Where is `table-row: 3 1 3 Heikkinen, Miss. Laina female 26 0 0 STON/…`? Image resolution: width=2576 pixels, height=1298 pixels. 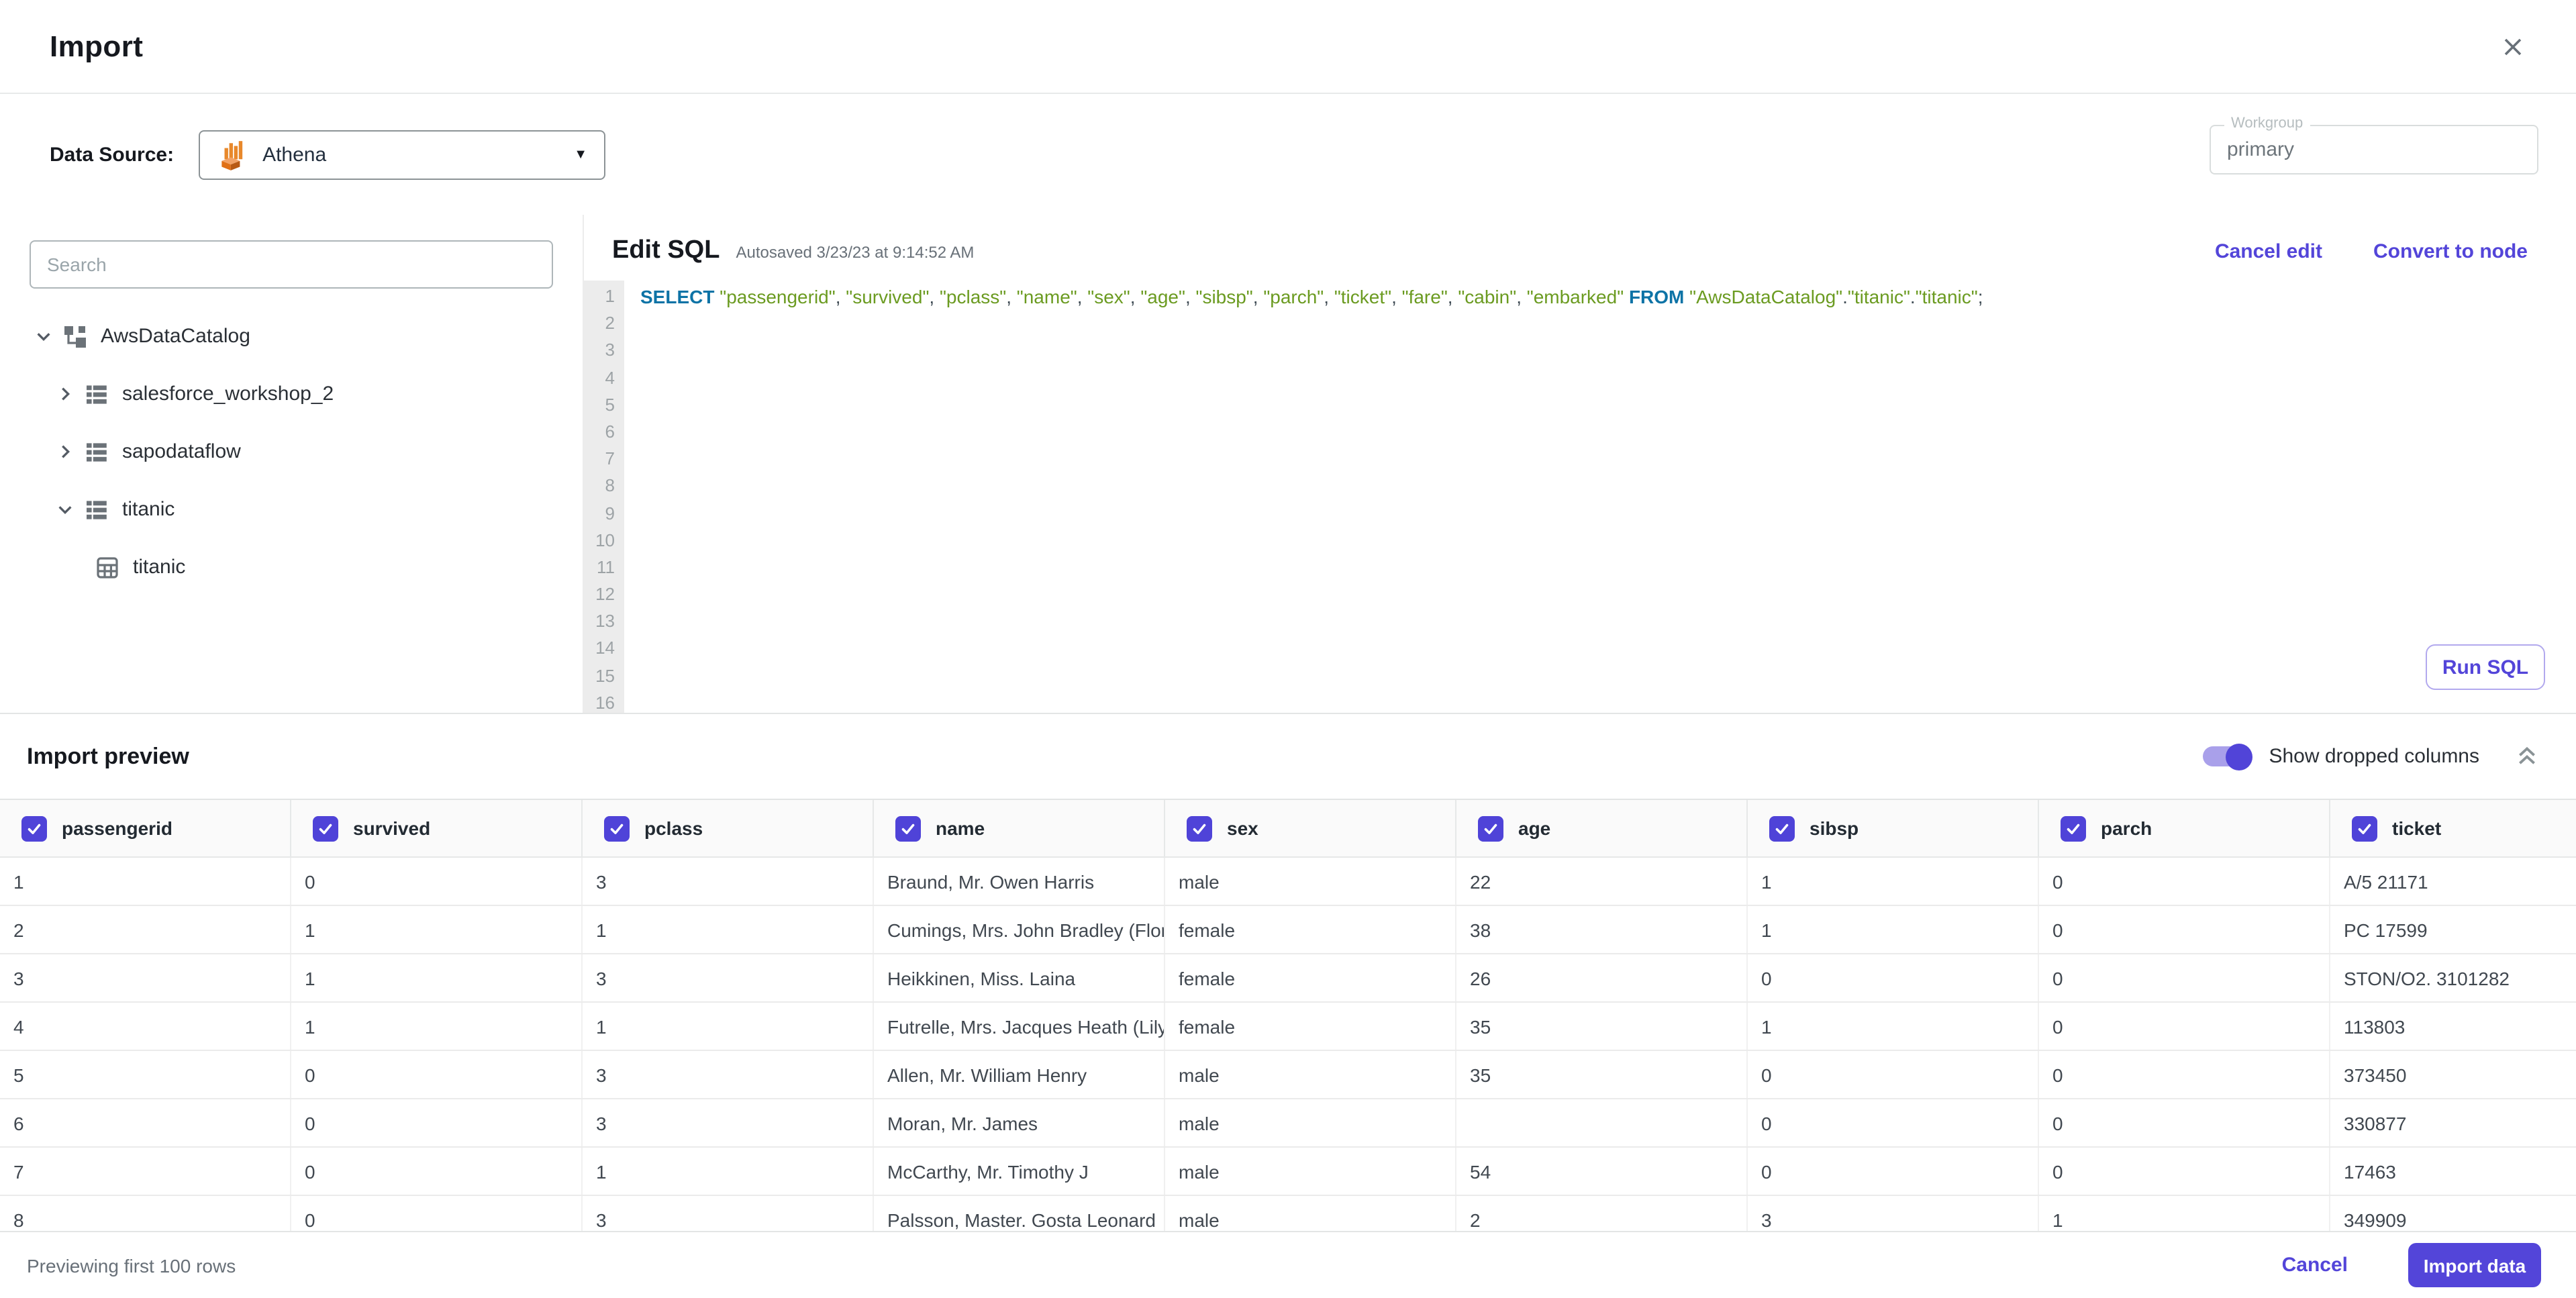
table-row: 3 1 3 Heikkinen, Miss. Laina female 26 0 0 STON/… is located at coordinates (1288, 978).